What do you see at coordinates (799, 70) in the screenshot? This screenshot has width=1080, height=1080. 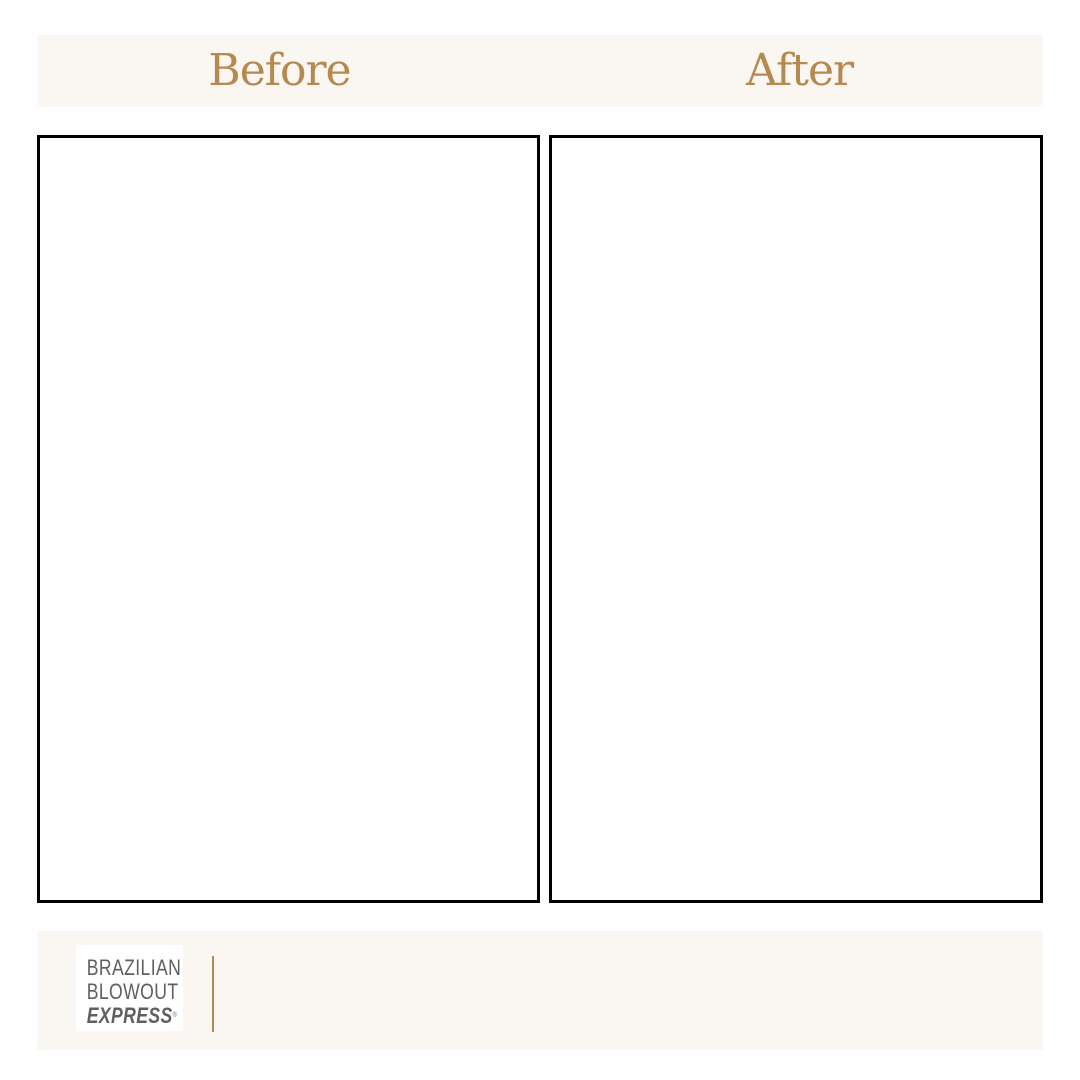 I see `after-label: After` at bounding box center [799, 70].